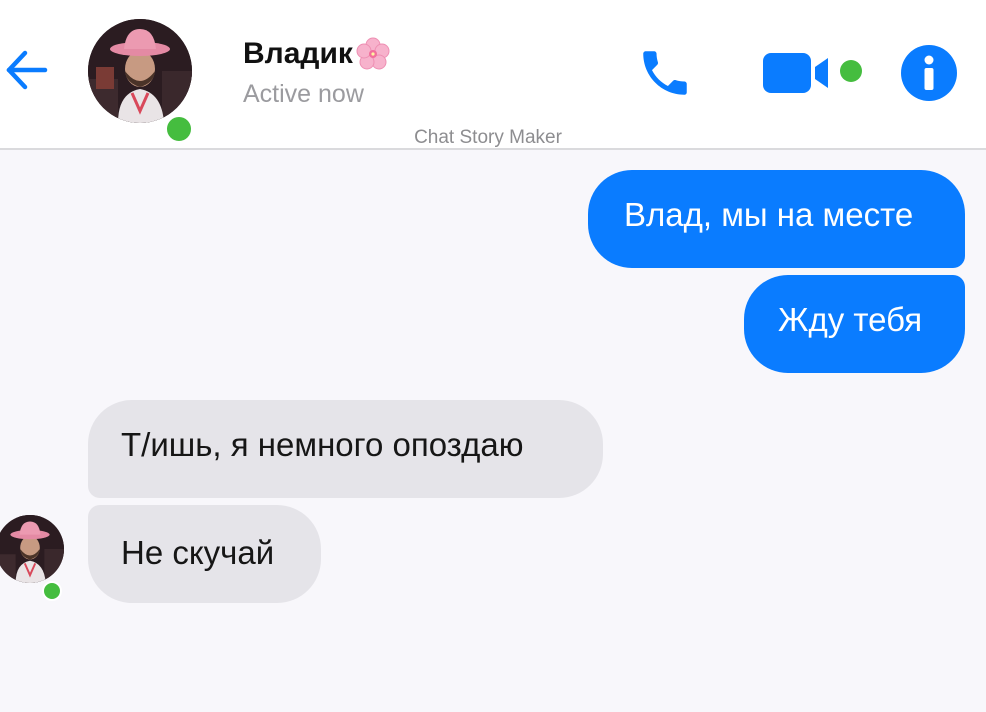  I want to click on contact-name: Владик, so click(317, 54).